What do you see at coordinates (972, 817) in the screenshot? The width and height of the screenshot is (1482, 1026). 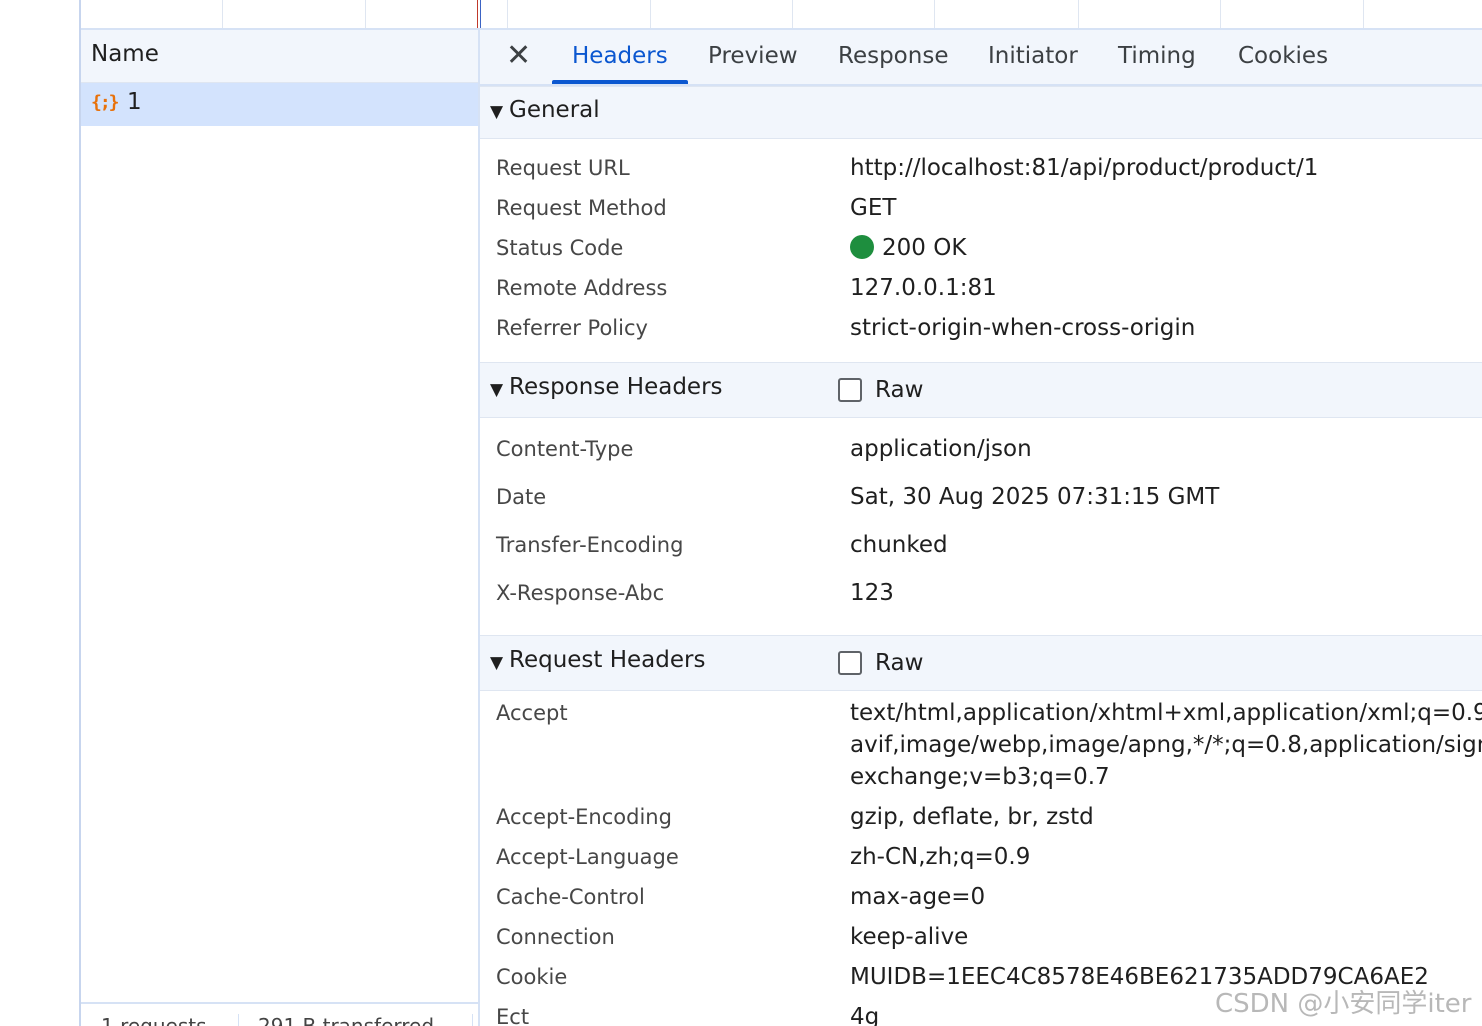 I see `header-value: gzip, deflate, br, zstd` at bounding box center [972, 817].